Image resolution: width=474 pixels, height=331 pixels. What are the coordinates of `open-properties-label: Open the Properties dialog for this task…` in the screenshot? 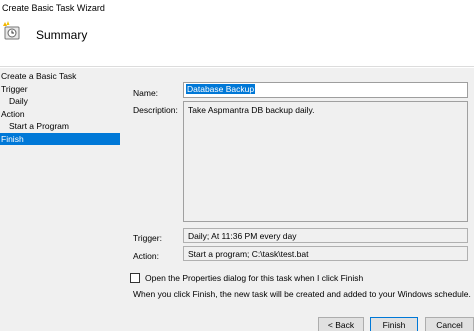 It's located at (254, 278).